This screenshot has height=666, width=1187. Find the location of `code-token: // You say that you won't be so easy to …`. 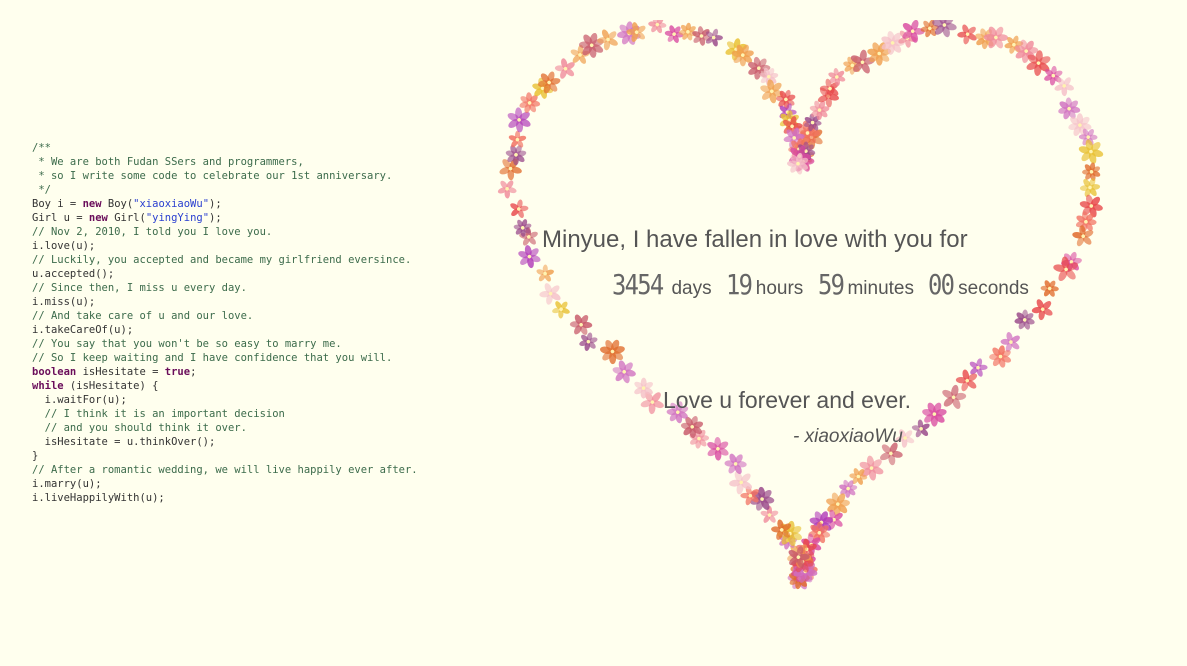

code-token: // You say that you won't be so easy to … is located at coordinates (187, 344).